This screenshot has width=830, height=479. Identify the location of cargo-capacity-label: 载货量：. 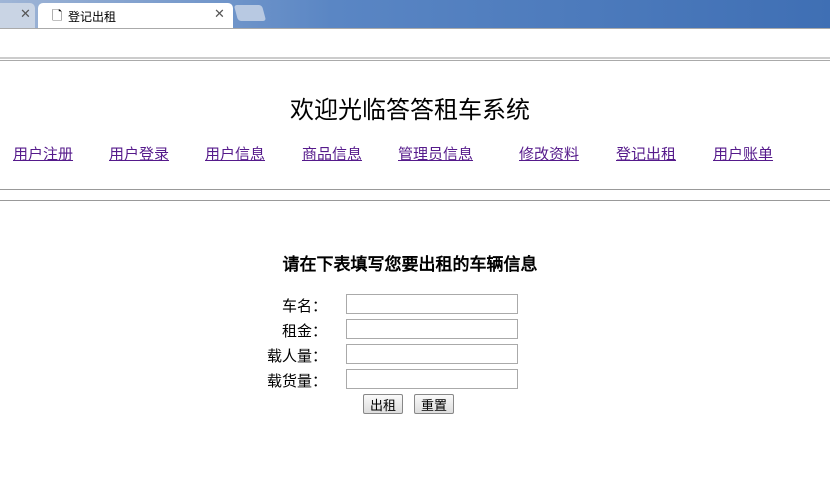
(296, 381).